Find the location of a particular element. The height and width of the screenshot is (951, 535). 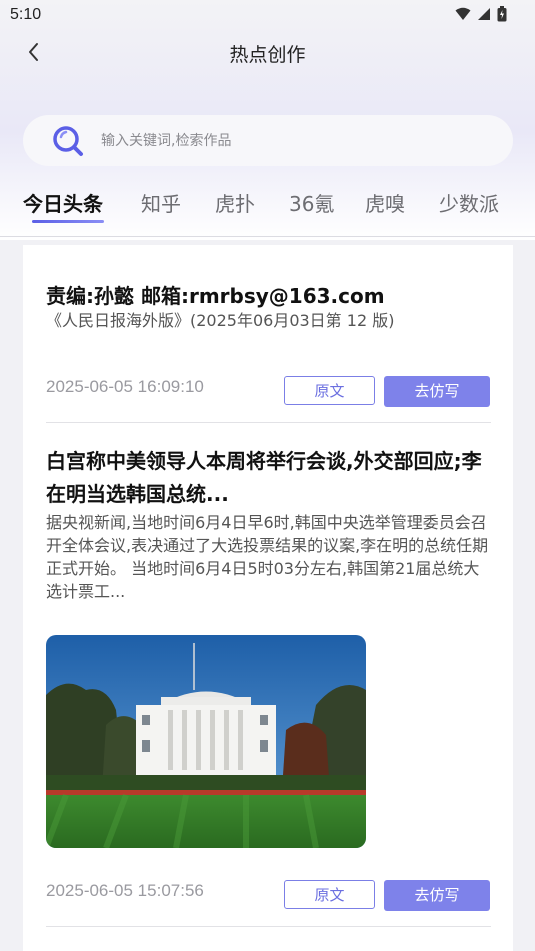

tab-toutiao: 今日头条 is located at coordinates (63, 202).